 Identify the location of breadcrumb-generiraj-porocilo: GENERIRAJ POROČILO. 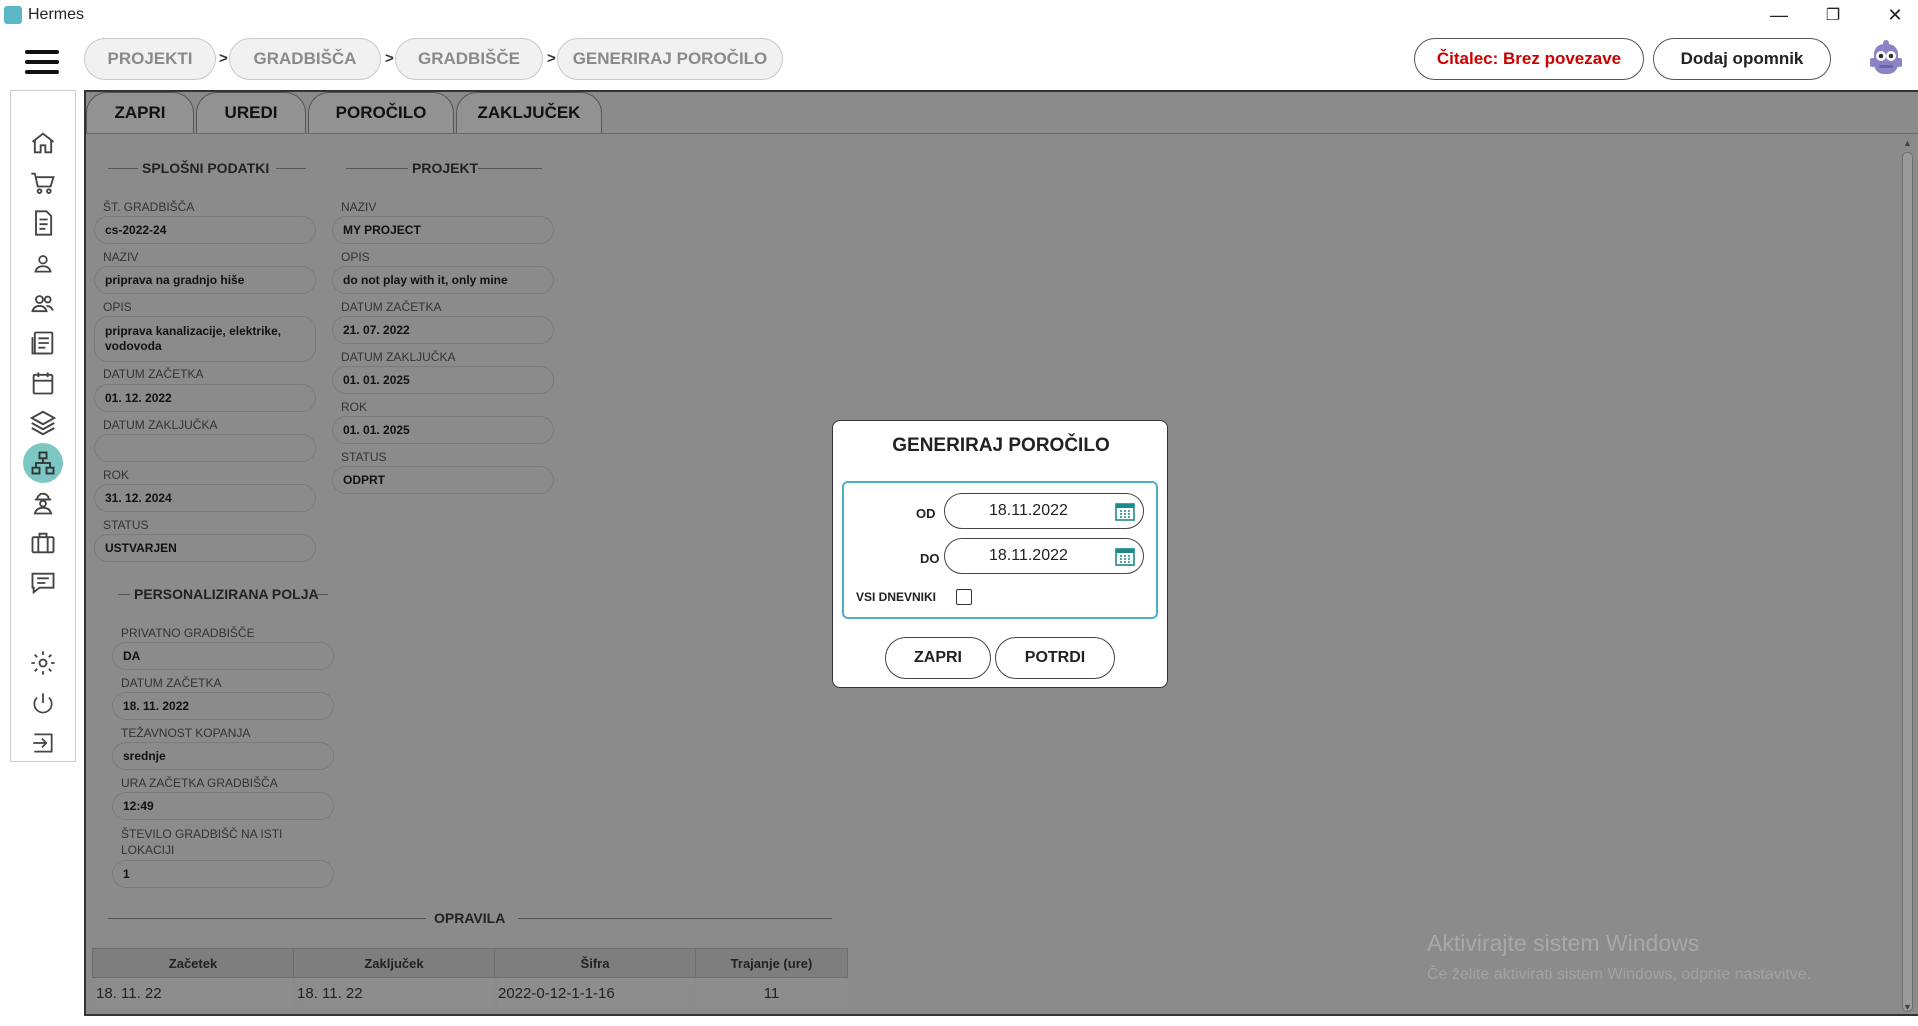
(670, 59).